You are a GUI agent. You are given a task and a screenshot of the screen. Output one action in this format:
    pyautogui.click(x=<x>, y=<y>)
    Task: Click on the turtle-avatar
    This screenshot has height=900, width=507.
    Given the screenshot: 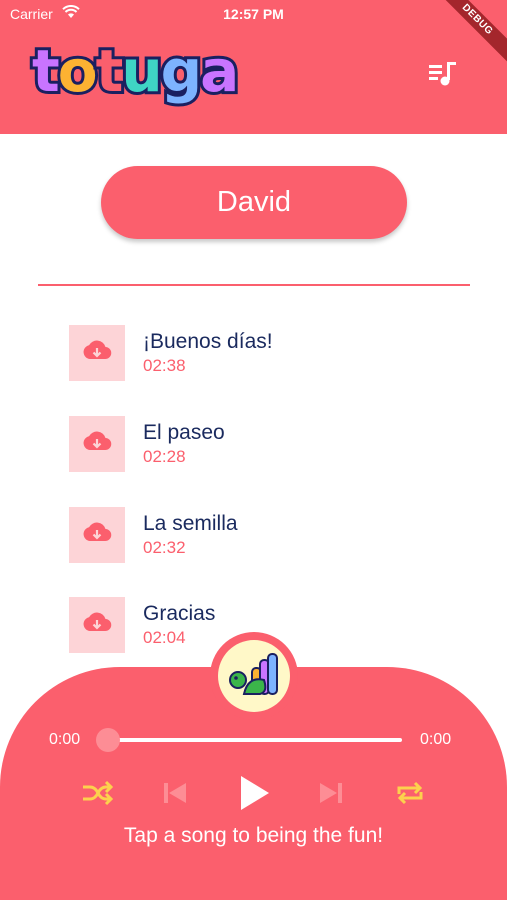 What is the action you would take?
    pyautogui.click(x=254, y=676)
    